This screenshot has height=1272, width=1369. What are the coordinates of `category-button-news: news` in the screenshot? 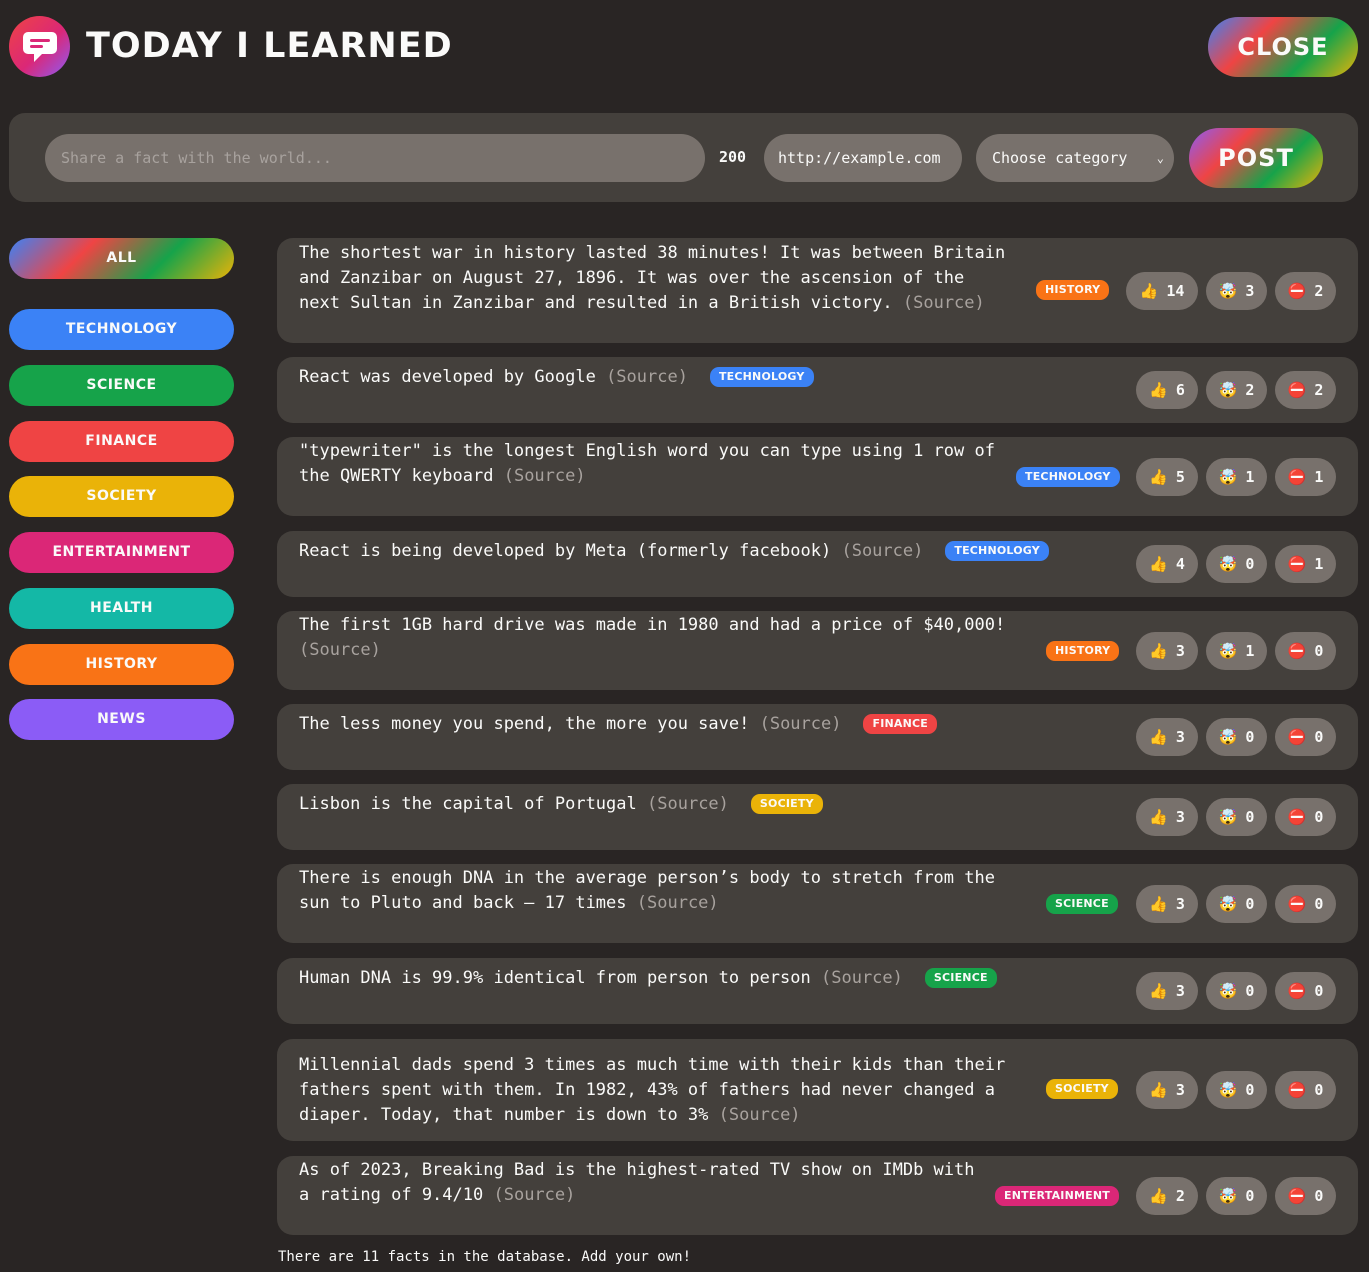 It's located at (121, 719).